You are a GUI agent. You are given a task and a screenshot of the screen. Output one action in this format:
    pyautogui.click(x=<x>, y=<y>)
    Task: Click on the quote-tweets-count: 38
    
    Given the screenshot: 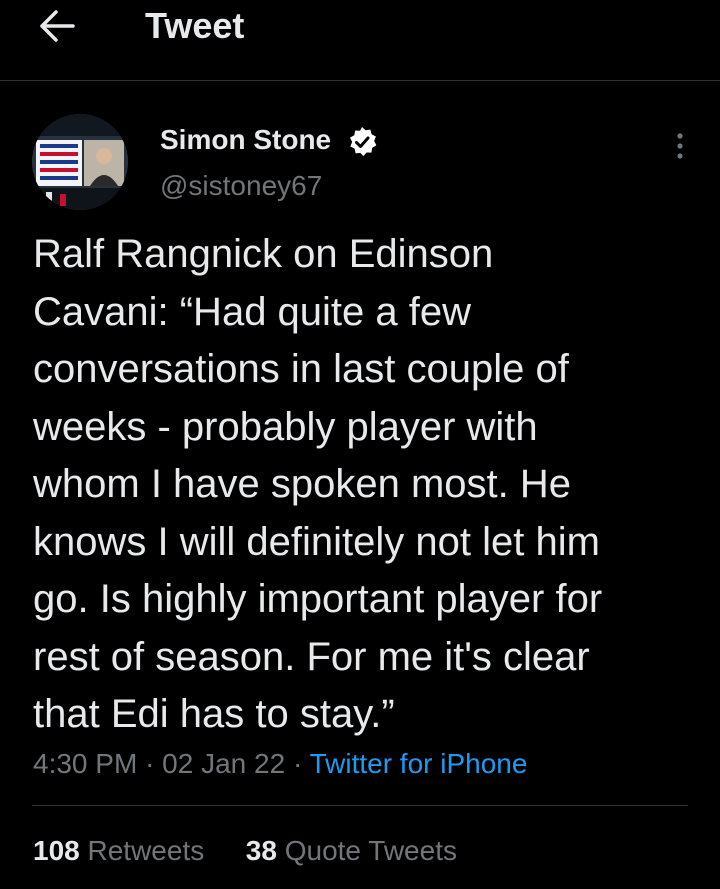 What is the action you would take?
    pyautogui.click(x=261, y=850)
    